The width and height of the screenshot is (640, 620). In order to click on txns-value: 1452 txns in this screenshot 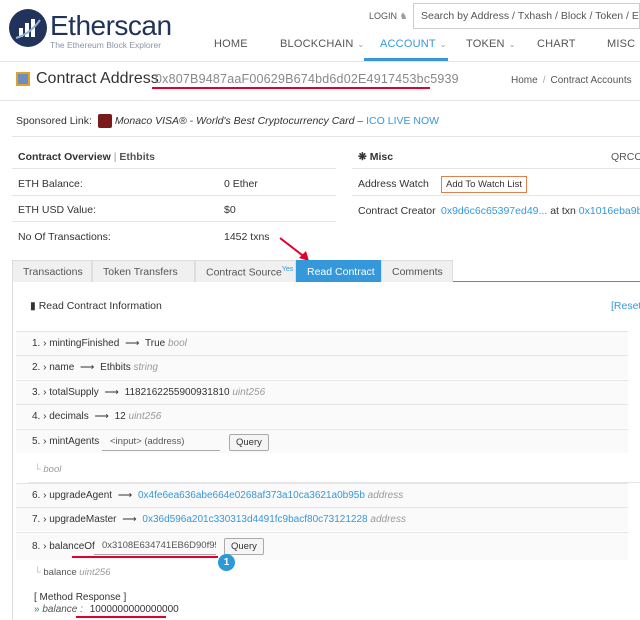, I will do `click(247, 237)`.